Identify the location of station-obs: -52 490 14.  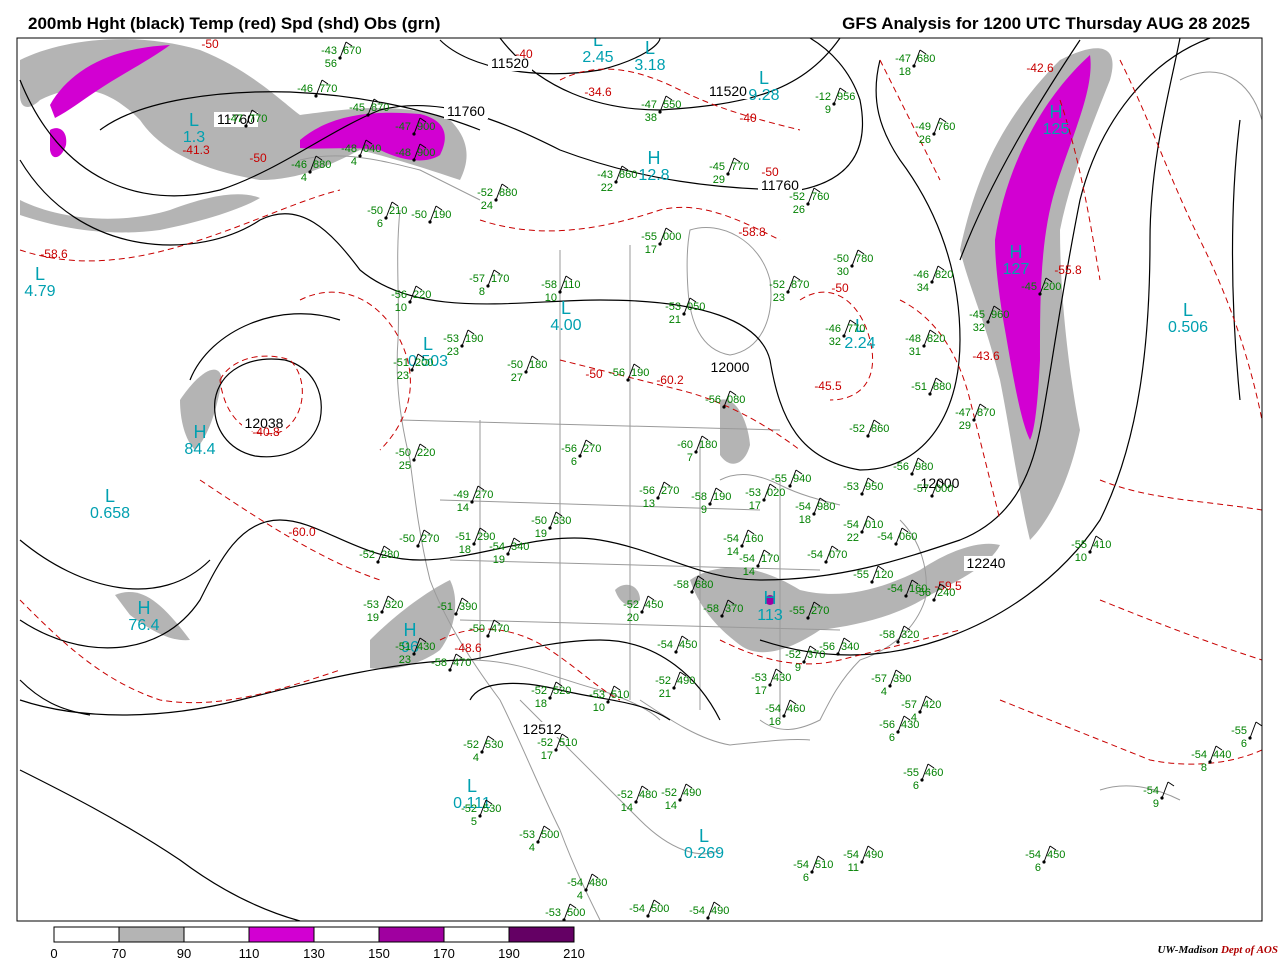
(681, 797).